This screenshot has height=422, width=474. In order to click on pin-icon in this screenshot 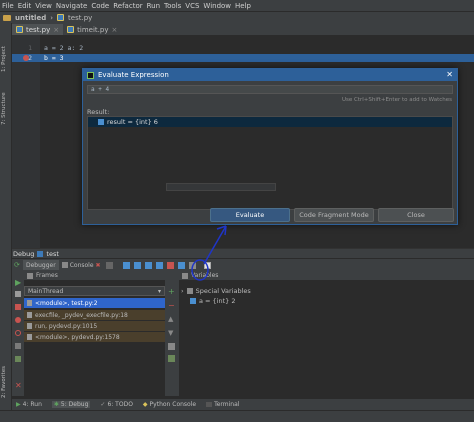, I will do `click(18, 359)`.